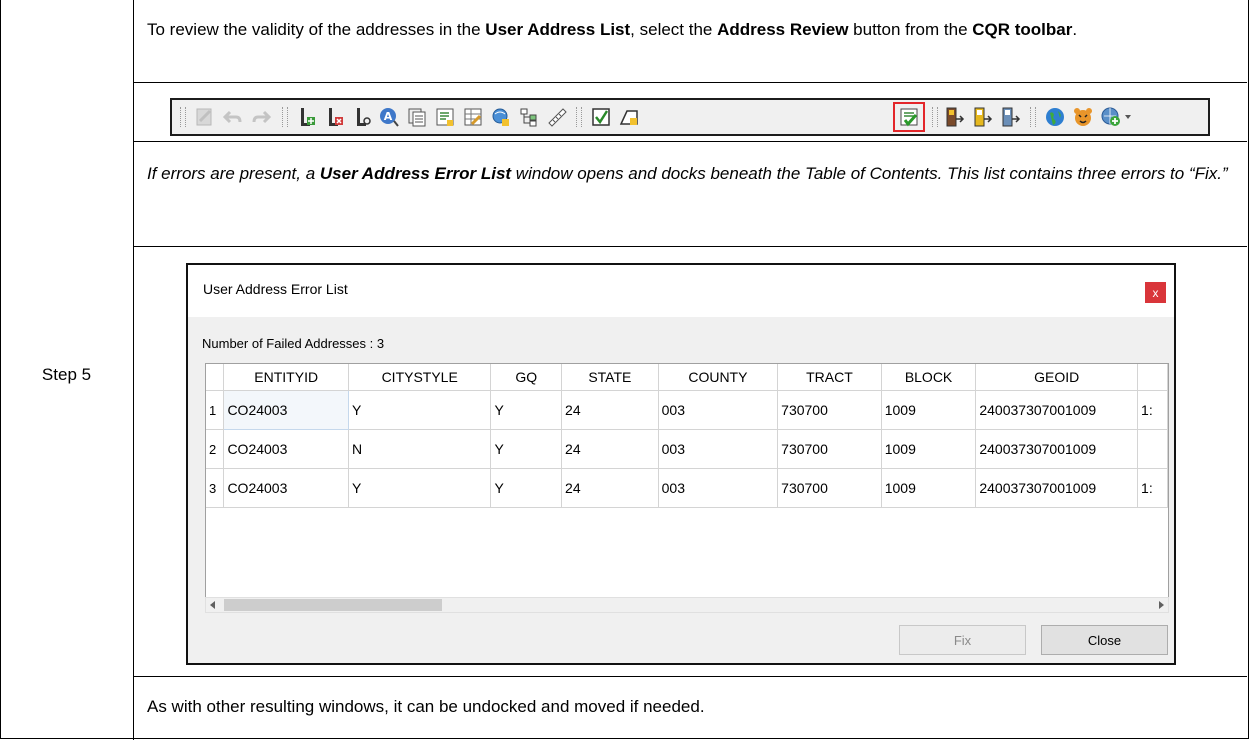 The height and width of the screenshot is (740, 1249). I want to click on undo-icon, so click(232, 117).